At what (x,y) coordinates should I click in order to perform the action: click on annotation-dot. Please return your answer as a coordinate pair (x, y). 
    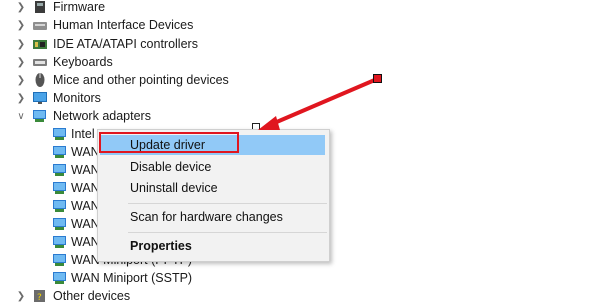
    Looking at the image, I should click on (377, 78).